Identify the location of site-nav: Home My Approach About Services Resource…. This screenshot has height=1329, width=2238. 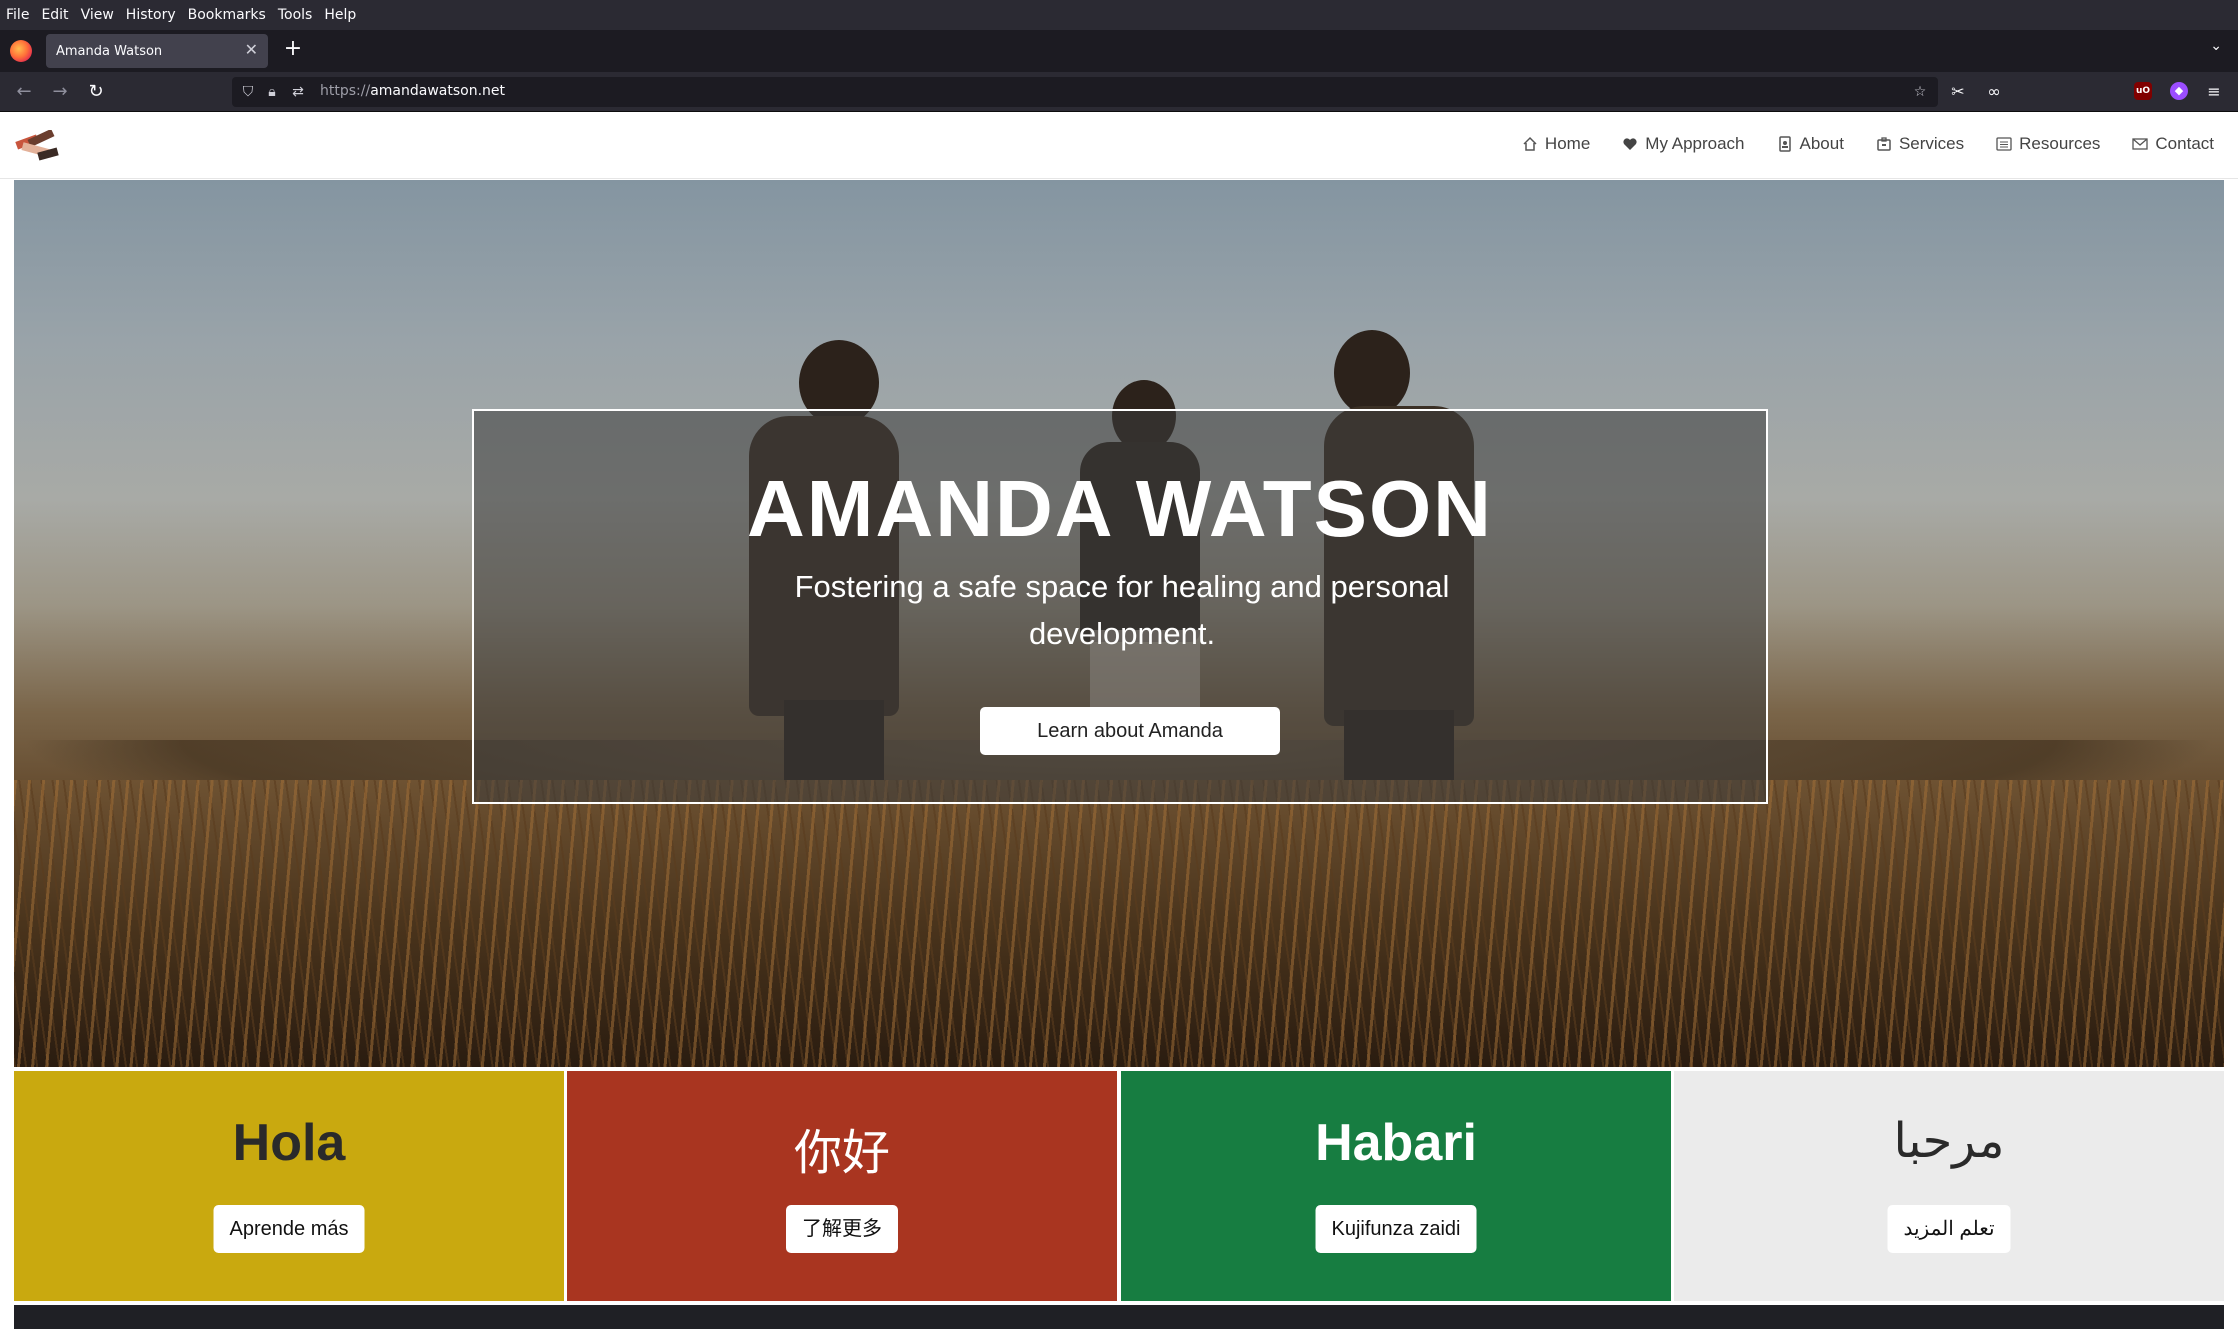
(1868, 144).